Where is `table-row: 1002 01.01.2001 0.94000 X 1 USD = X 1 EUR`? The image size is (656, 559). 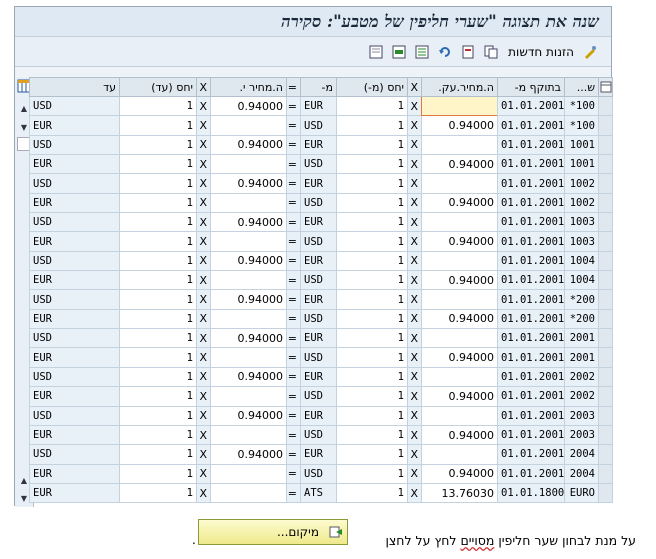
table-row: 1002 01.01.2001 0.94000 X 1 USD = X 1 EUR is located at coordinates (321, 203).